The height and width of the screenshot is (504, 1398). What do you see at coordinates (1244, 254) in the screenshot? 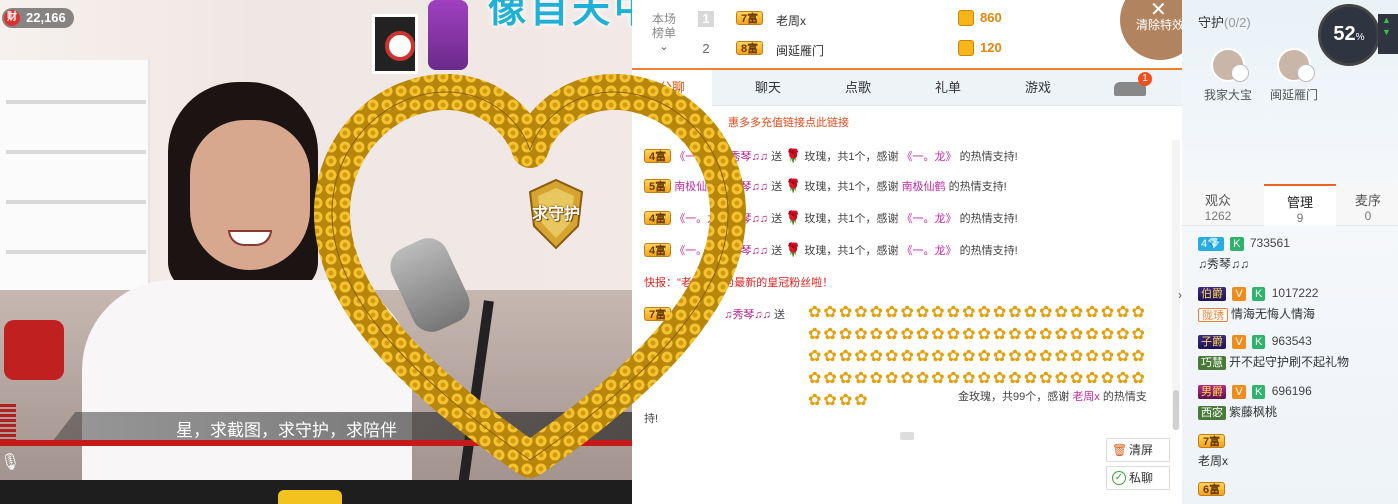
I see `list-item: 4💎 K 733561 ♫秀琴♫♫` at bounding box center [1244, 254].